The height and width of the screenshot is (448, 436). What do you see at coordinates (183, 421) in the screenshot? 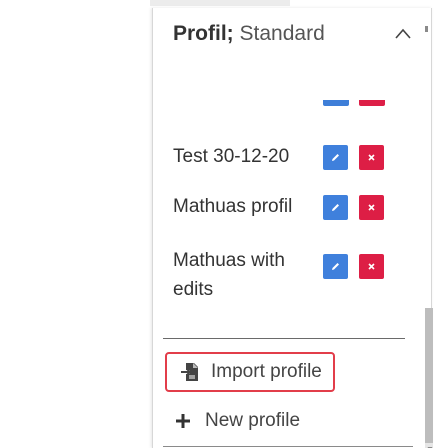
I see `plus-icon` at bounding box center [183, 421].